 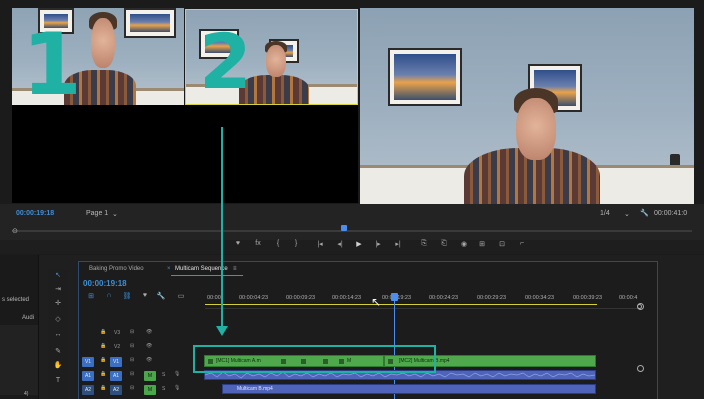 What do you see at coordinates (88, 390) in the screenshot?
I see `source-patch-a2: A2` at bounding box center [88, 390].